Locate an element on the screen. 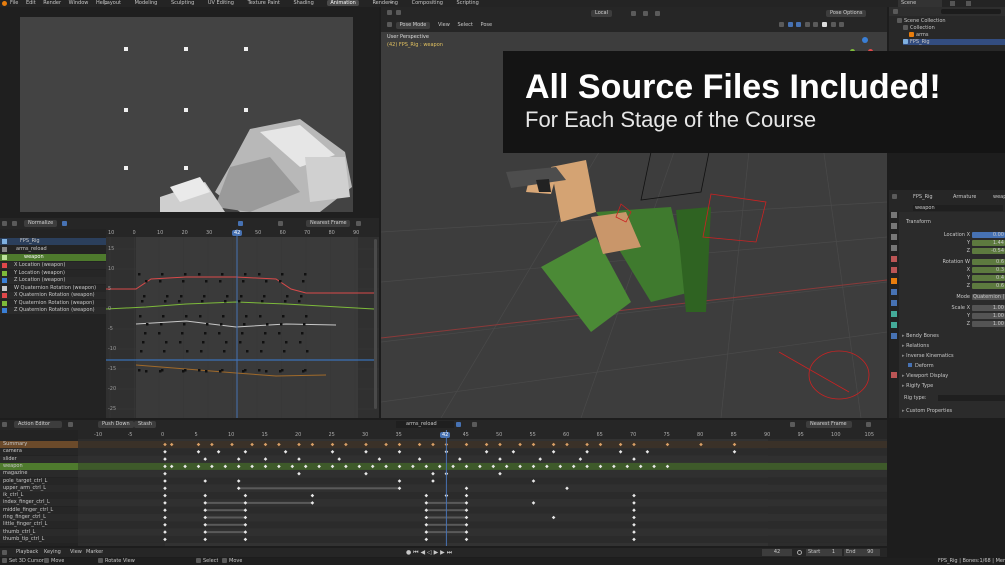 Image resolution: width=1005 pixels, height=565 pixels. section-bendy-bones: Bendy Bones is located at coordinates (920, 336).